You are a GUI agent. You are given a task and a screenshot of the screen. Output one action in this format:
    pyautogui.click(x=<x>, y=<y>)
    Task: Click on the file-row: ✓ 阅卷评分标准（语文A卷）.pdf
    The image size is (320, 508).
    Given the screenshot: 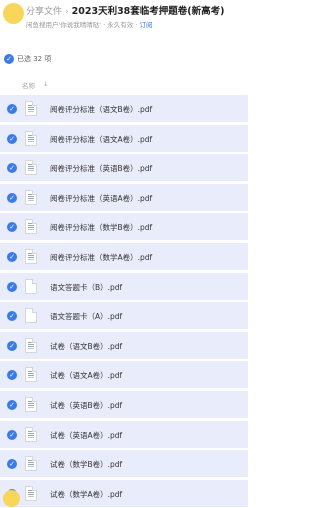 What is the action you would take?
    pyautogui.click(x=124, y=138)
    